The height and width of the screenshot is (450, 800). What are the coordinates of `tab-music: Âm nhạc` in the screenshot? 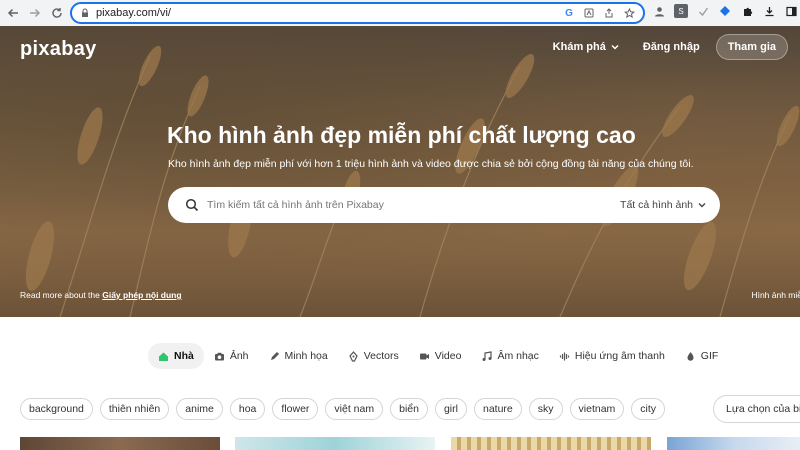 It's located at (509, 356).